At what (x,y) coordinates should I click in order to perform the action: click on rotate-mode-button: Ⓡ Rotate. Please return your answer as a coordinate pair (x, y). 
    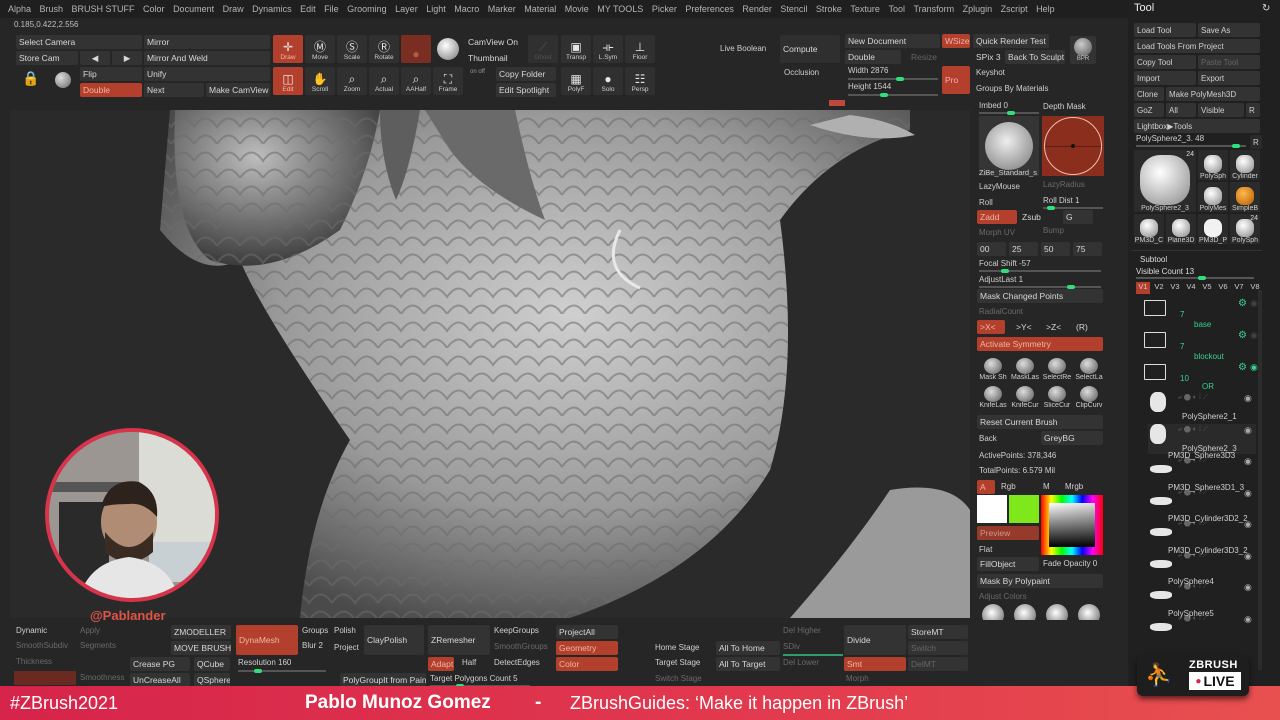
    Looking at the image, I should click on (384, 49).